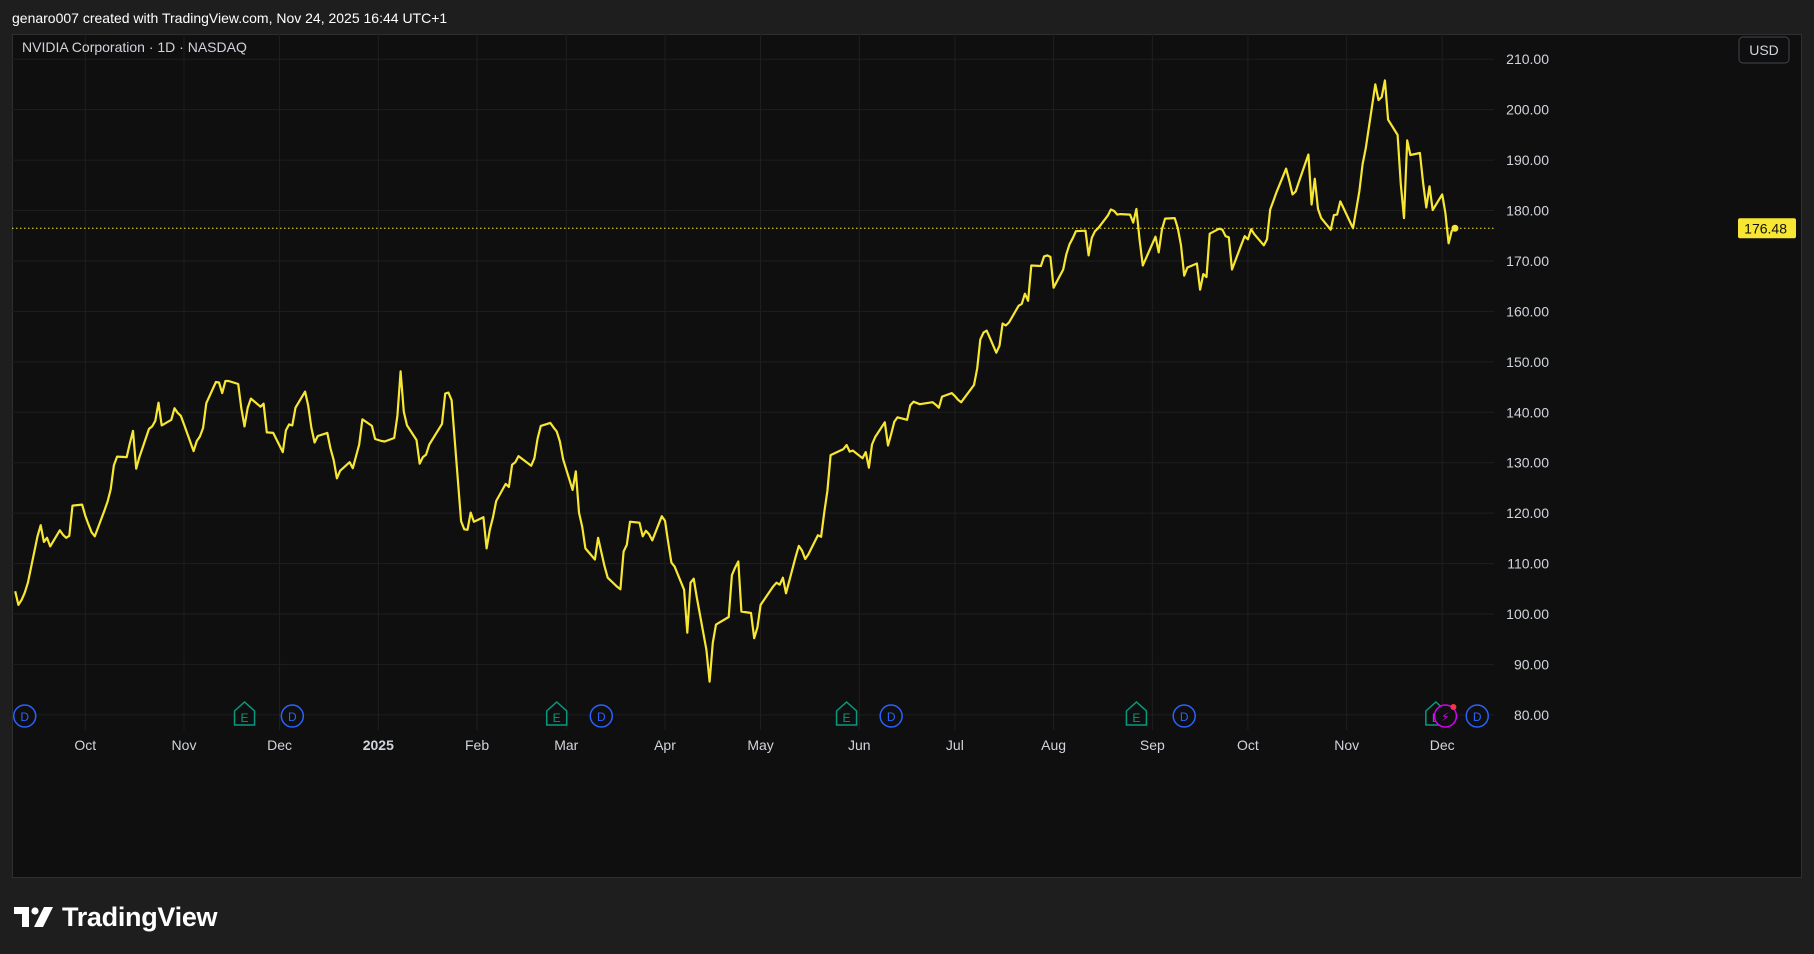 The height and width of the screenshot is (954, 1814). Describe the element at coordinates (665, 745) in the screenshot. I see `time-tick-label: Apr` at that location.